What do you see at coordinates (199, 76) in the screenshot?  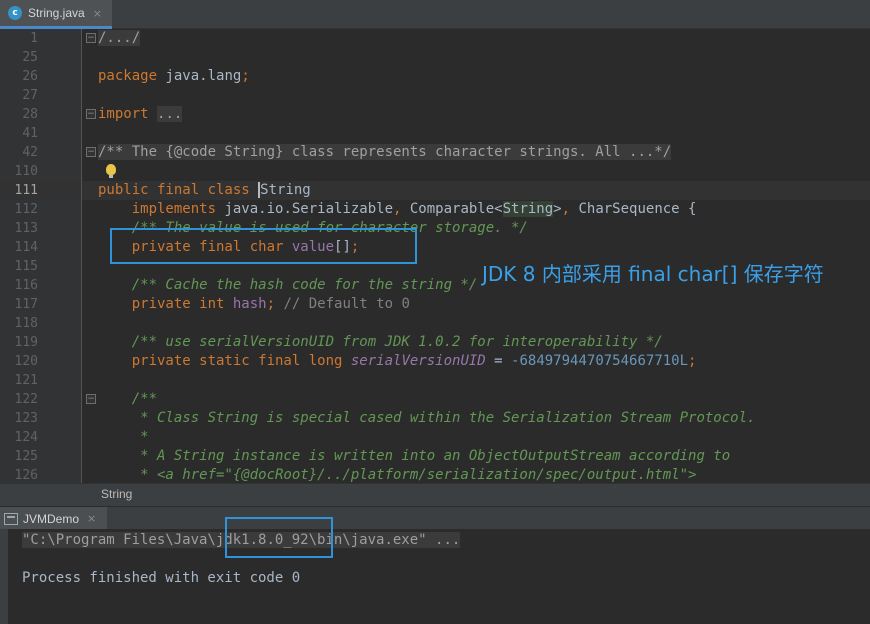 I see `code-token: java.lang` at bounding box center [199, 76].